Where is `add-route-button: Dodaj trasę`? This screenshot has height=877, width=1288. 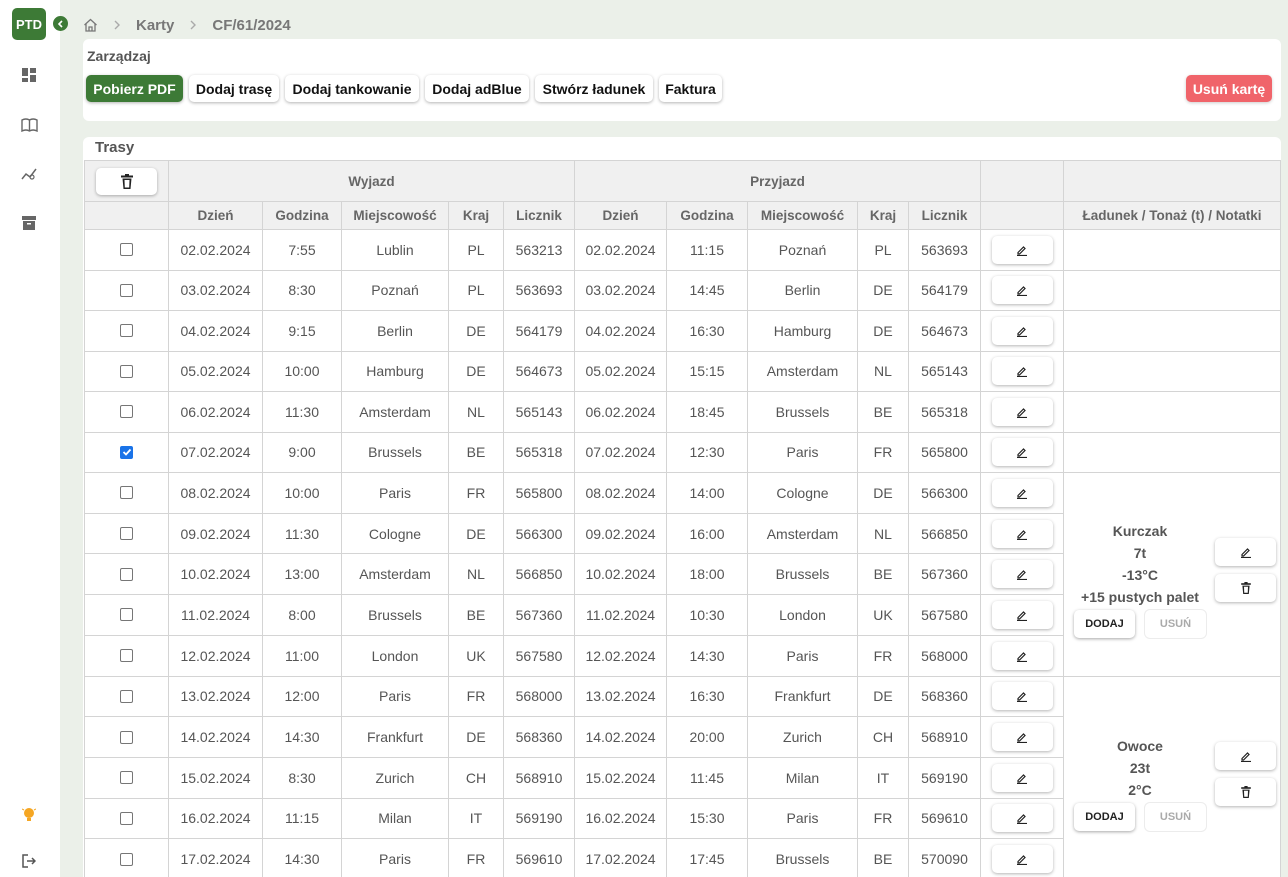 add-route-button: Dodaj trasę is located at coordinates (234, 88).